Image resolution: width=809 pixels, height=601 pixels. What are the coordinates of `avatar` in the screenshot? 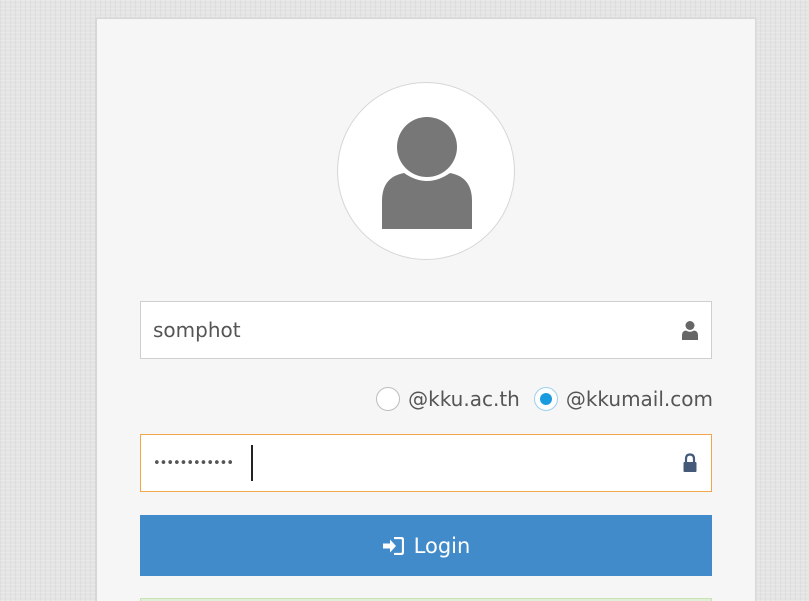 It's located at (426, 171).